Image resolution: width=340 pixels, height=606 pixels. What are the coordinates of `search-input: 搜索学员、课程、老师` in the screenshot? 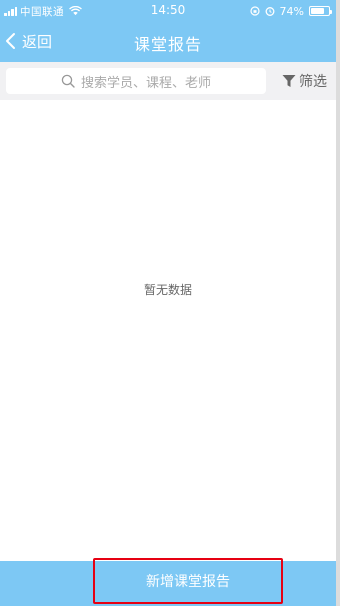 It's located at (136, 81).